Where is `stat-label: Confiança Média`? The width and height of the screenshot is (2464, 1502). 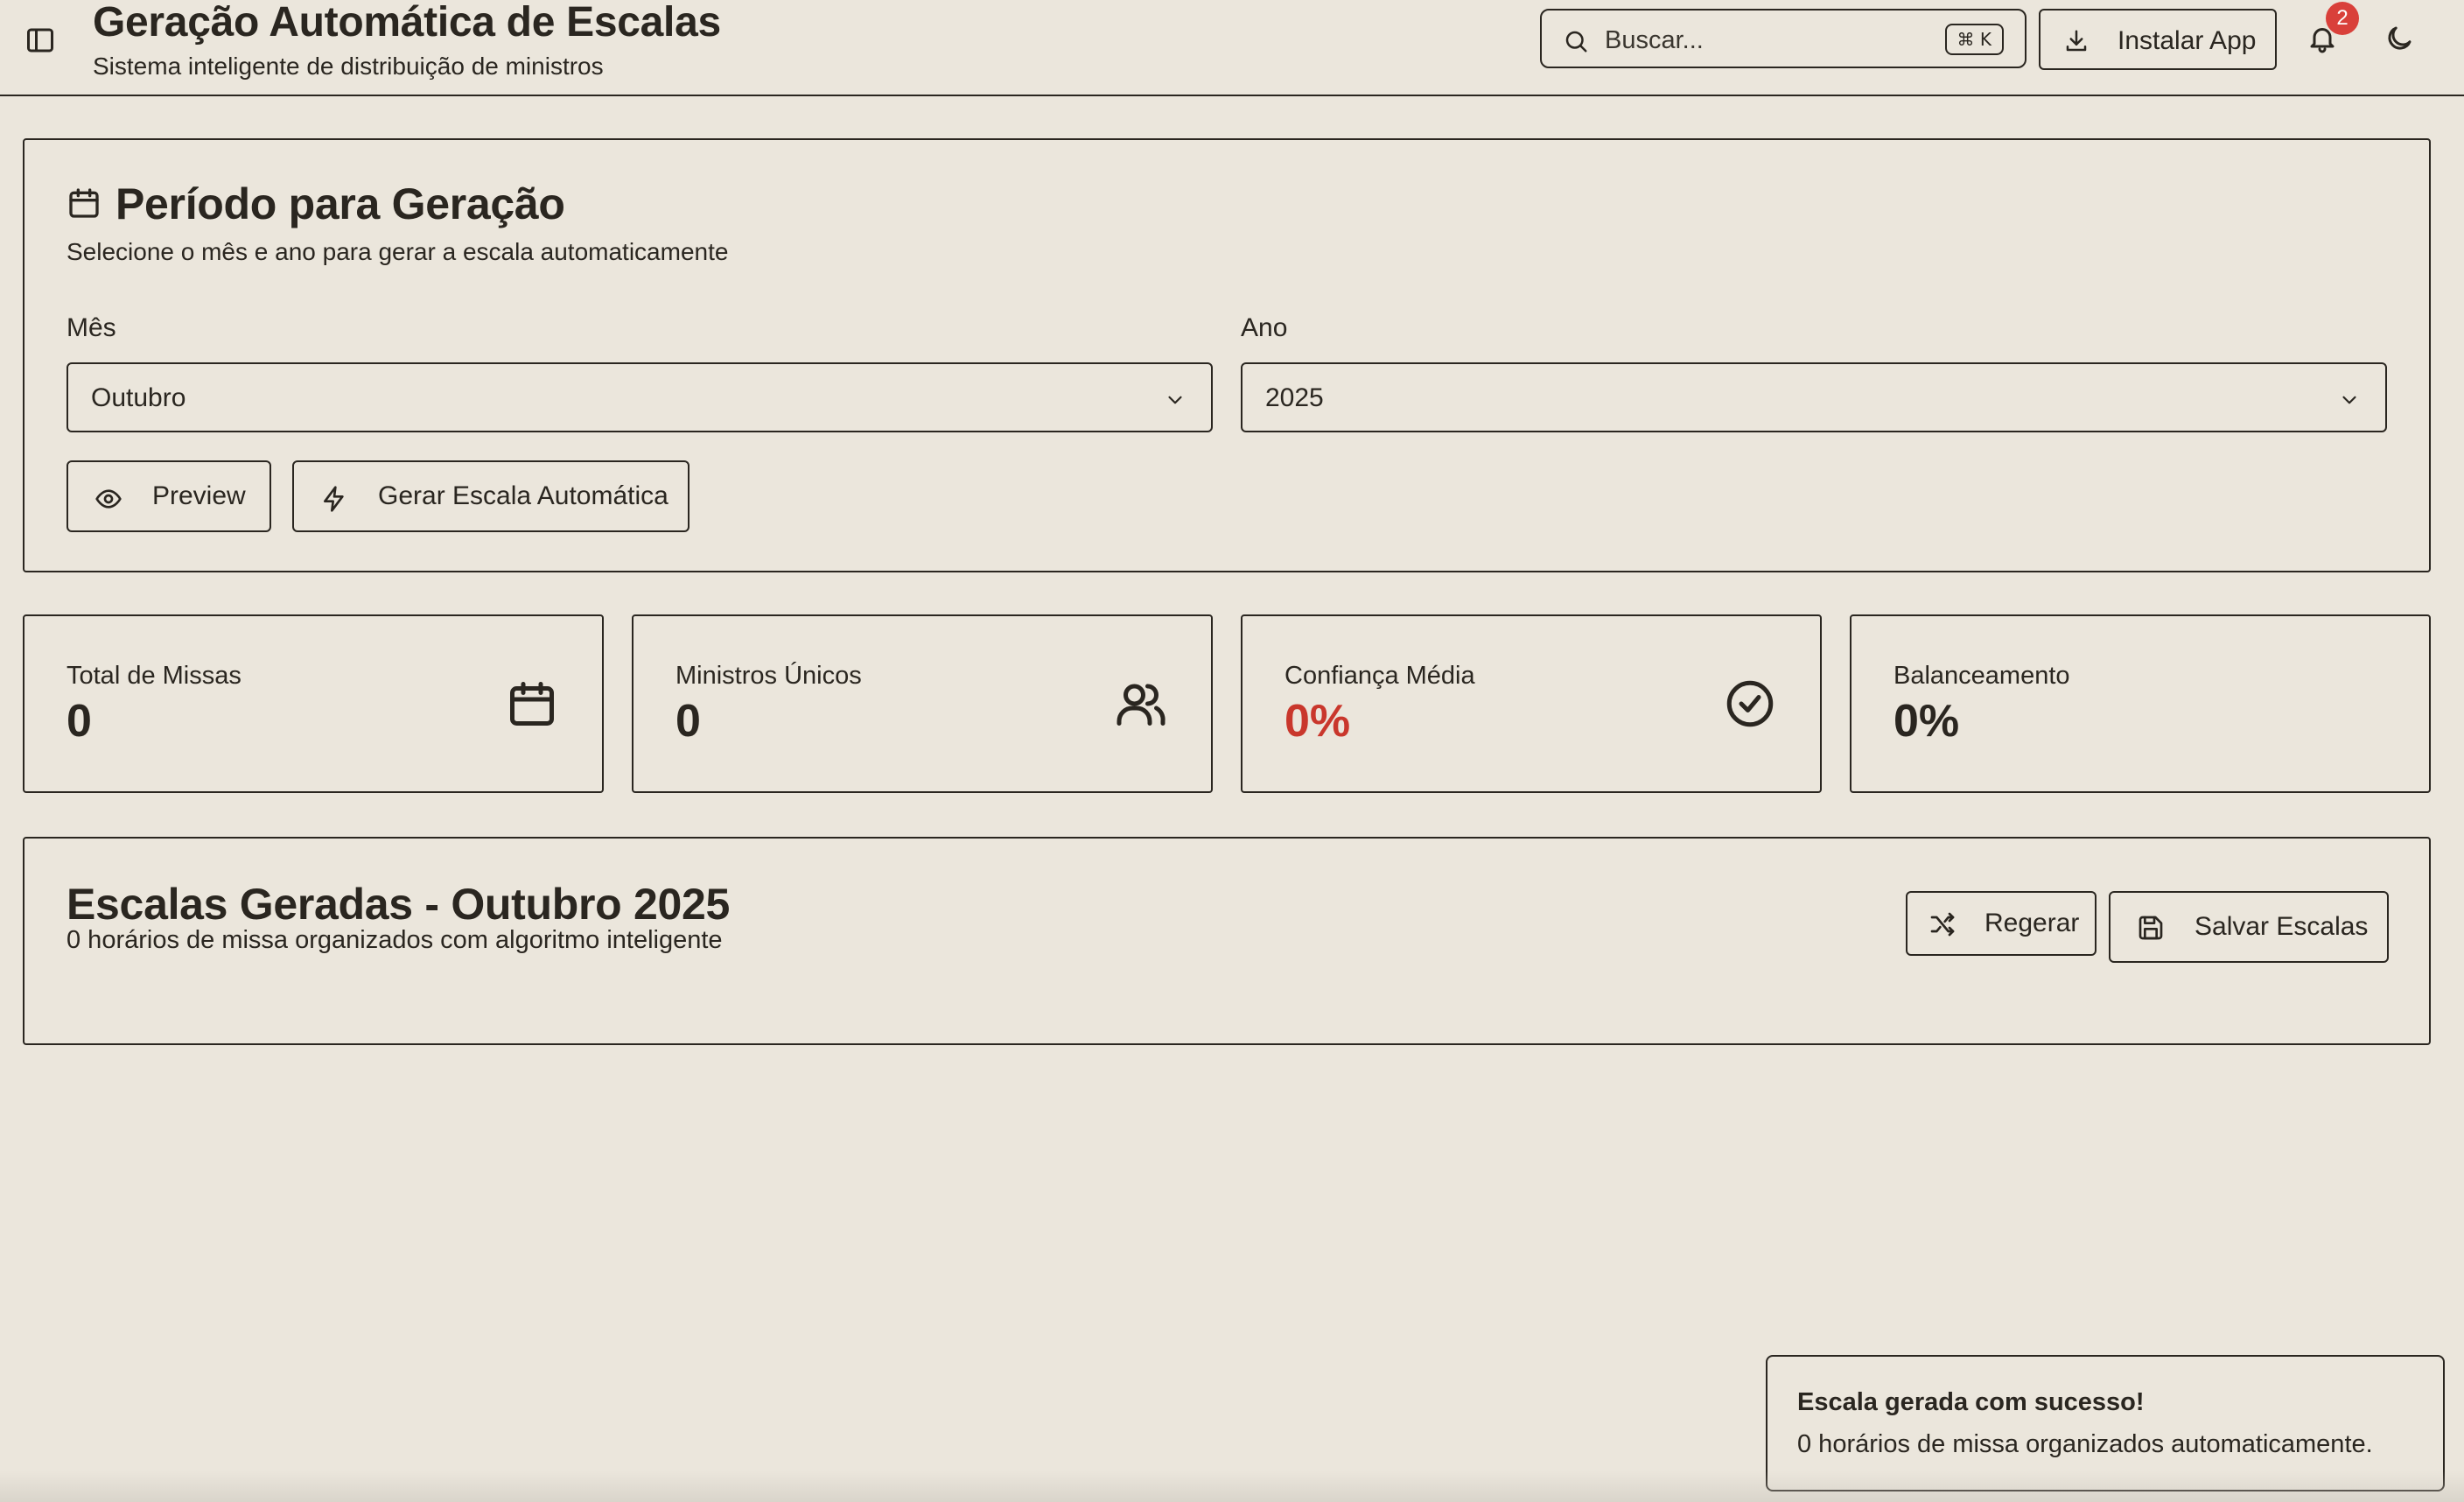 stat-label: Confiança Média is located at coordinates (1379, 676).